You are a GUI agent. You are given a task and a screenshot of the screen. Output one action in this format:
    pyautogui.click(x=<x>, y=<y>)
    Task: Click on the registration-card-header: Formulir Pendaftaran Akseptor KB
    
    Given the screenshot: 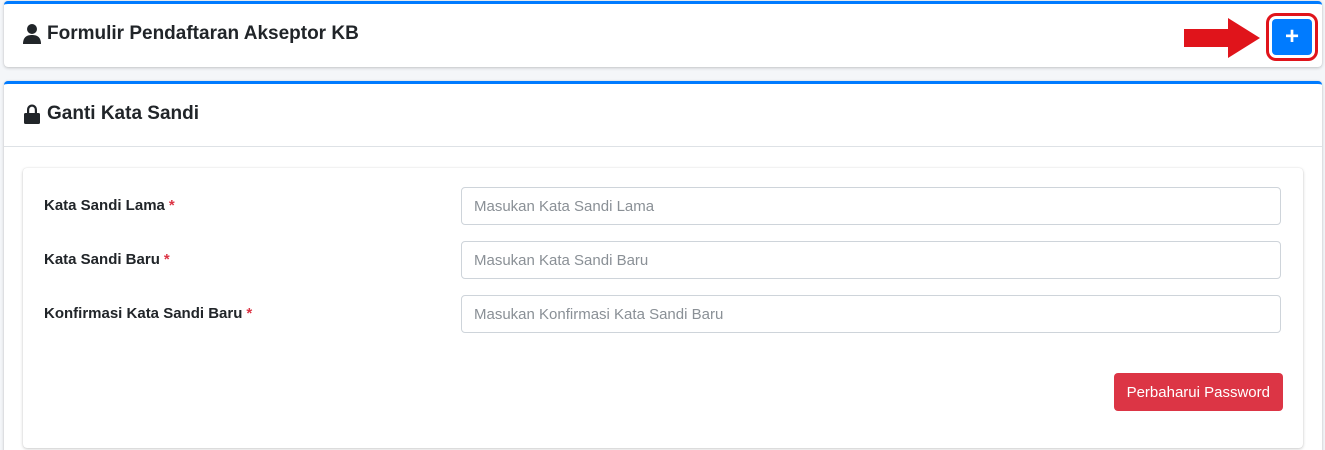 What is the action you would take?
    pyautogui.click(x=191, y=34)
    